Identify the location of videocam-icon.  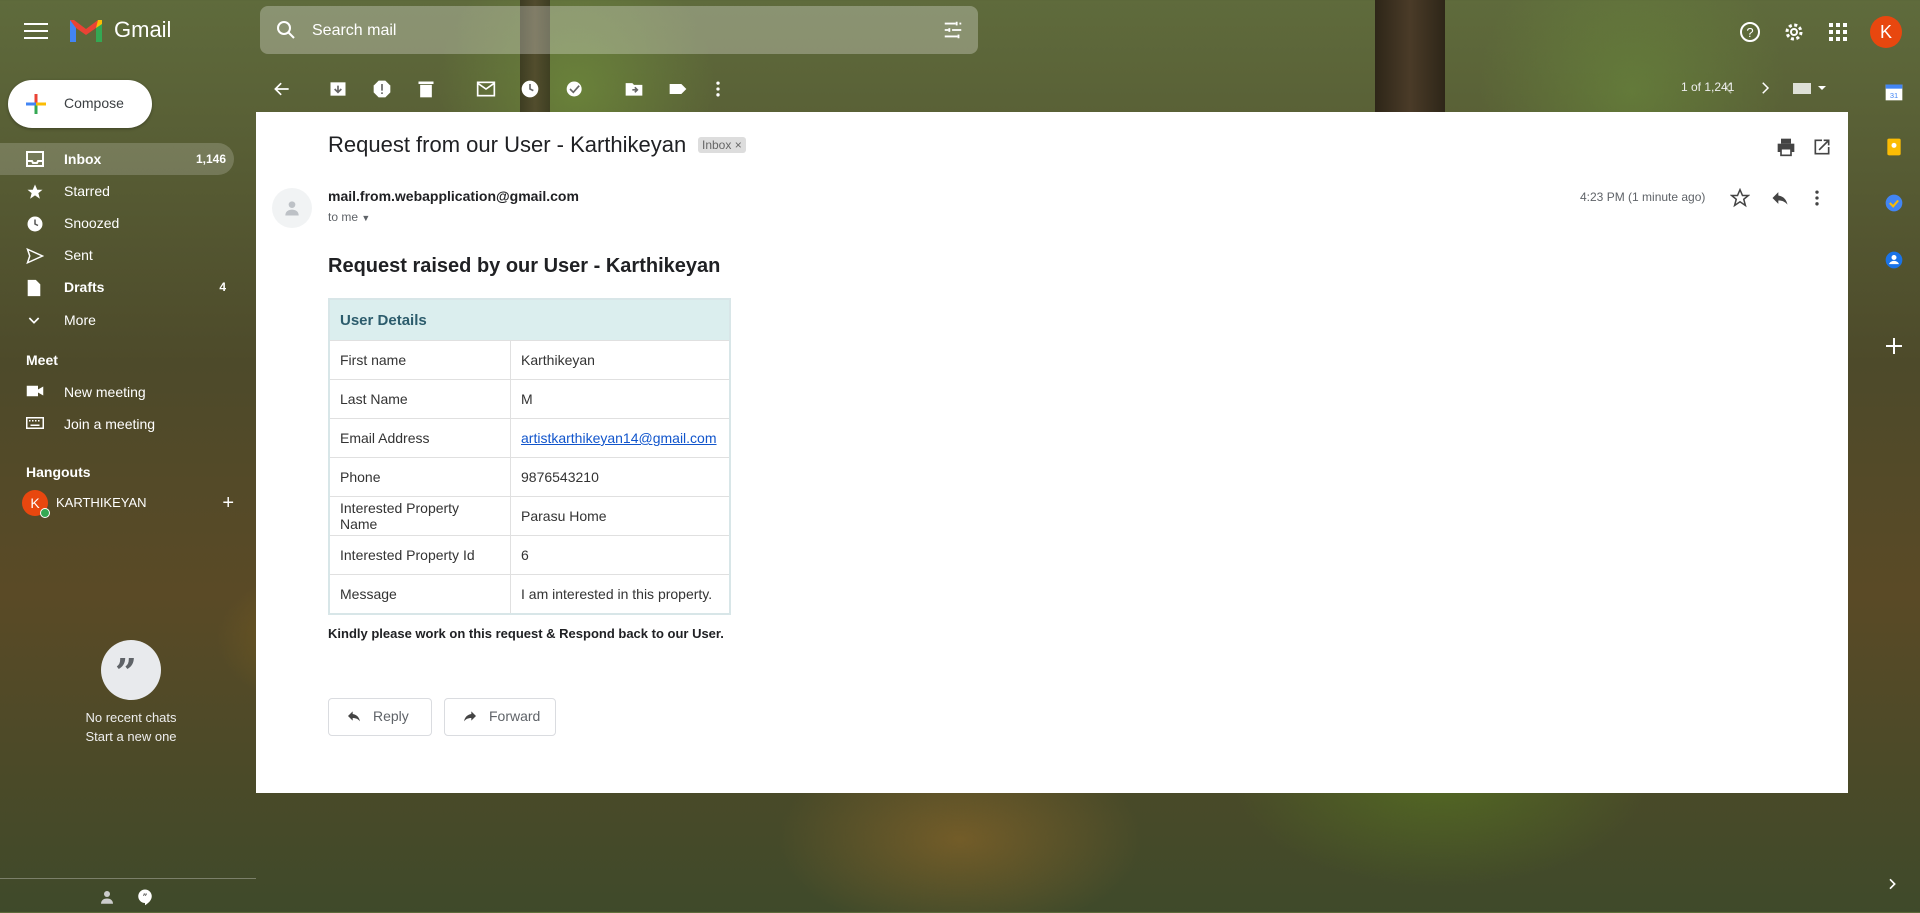
(35, 391).